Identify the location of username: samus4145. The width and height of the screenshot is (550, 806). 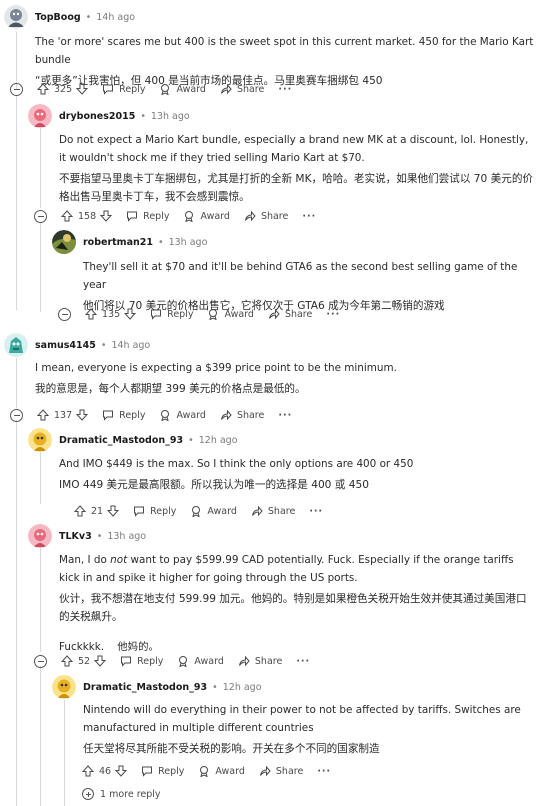
(65, 345).